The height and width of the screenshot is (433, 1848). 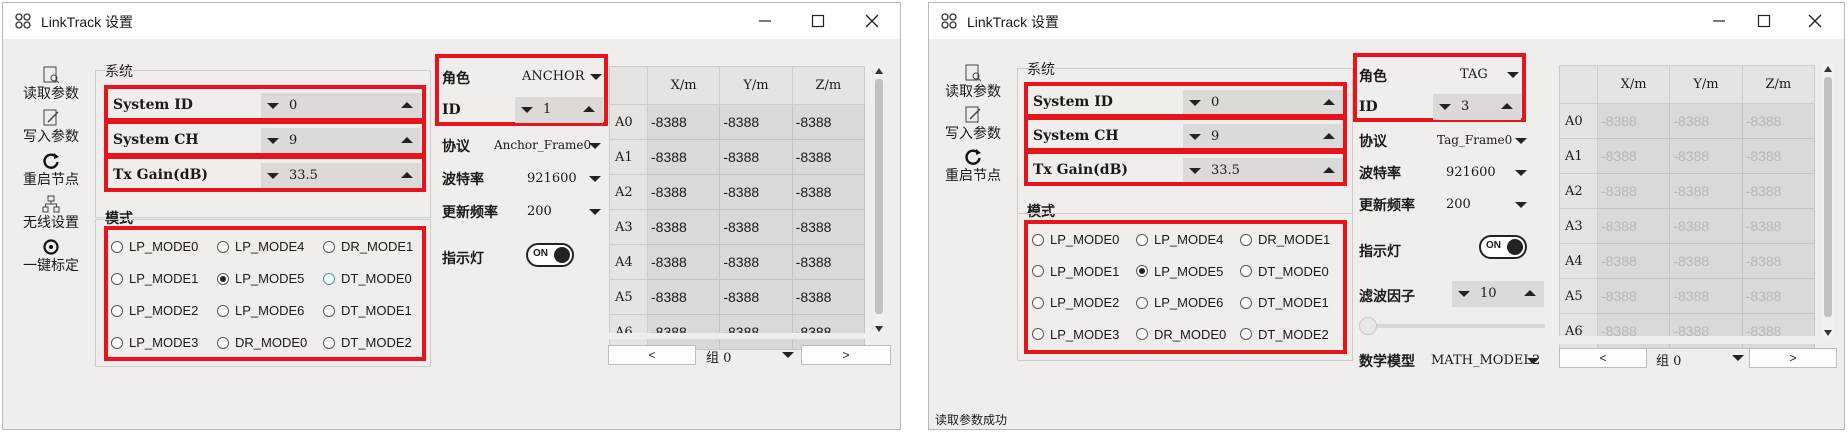 I want to click on group-combo: 组 0, so click(x=1701, y=359).